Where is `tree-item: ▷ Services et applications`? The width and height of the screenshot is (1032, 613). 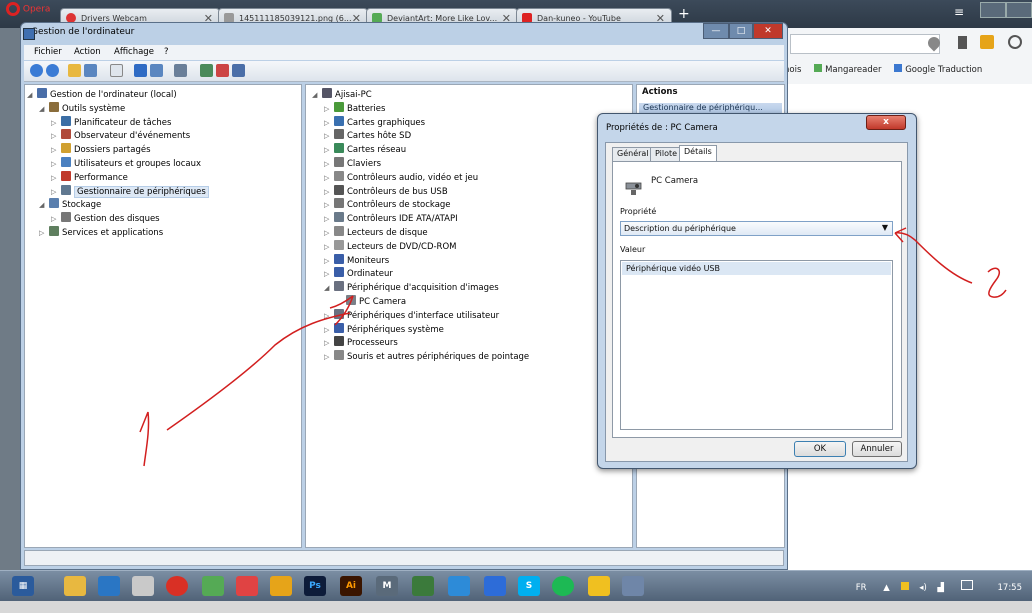
tree-item: ▷ Services et applications is located at coordinates (101, 233).